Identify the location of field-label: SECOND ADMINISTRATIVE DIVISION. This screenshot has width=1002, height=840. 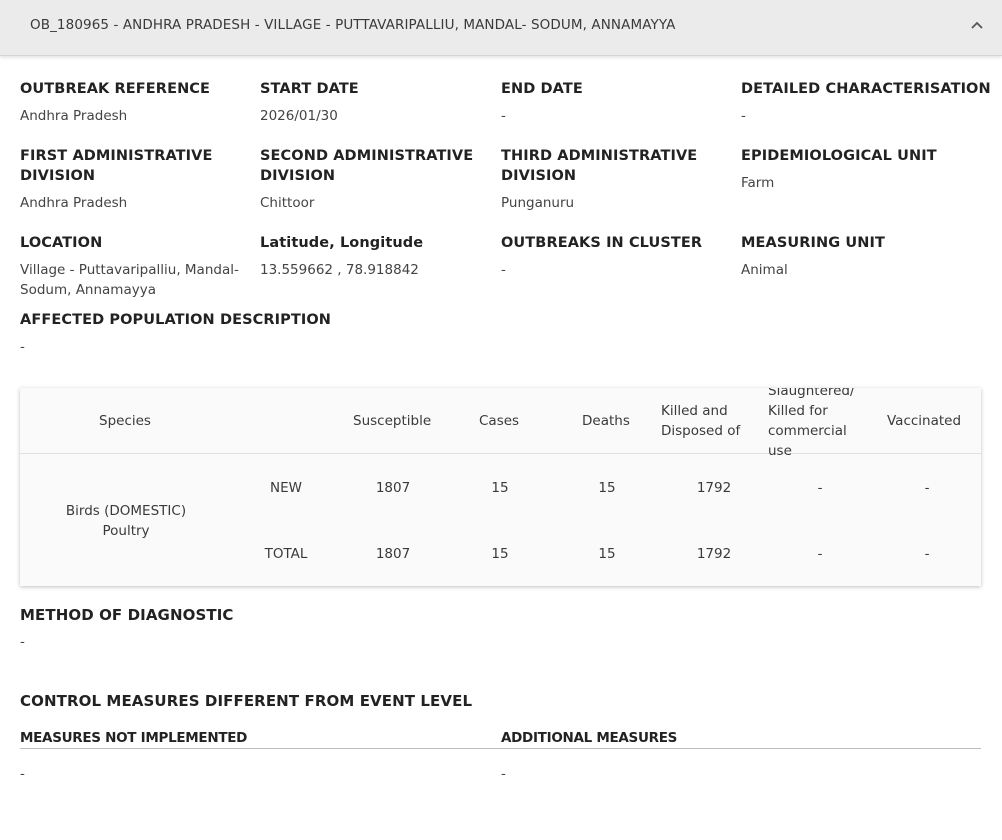
(367, 166).